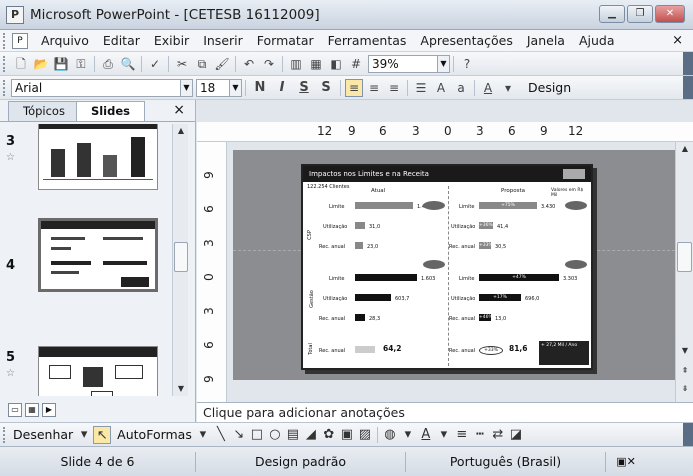 The width and height of the screenshot is (693, 476). I want to click on draw-menu-button: Desenhar, so click(43, 434).